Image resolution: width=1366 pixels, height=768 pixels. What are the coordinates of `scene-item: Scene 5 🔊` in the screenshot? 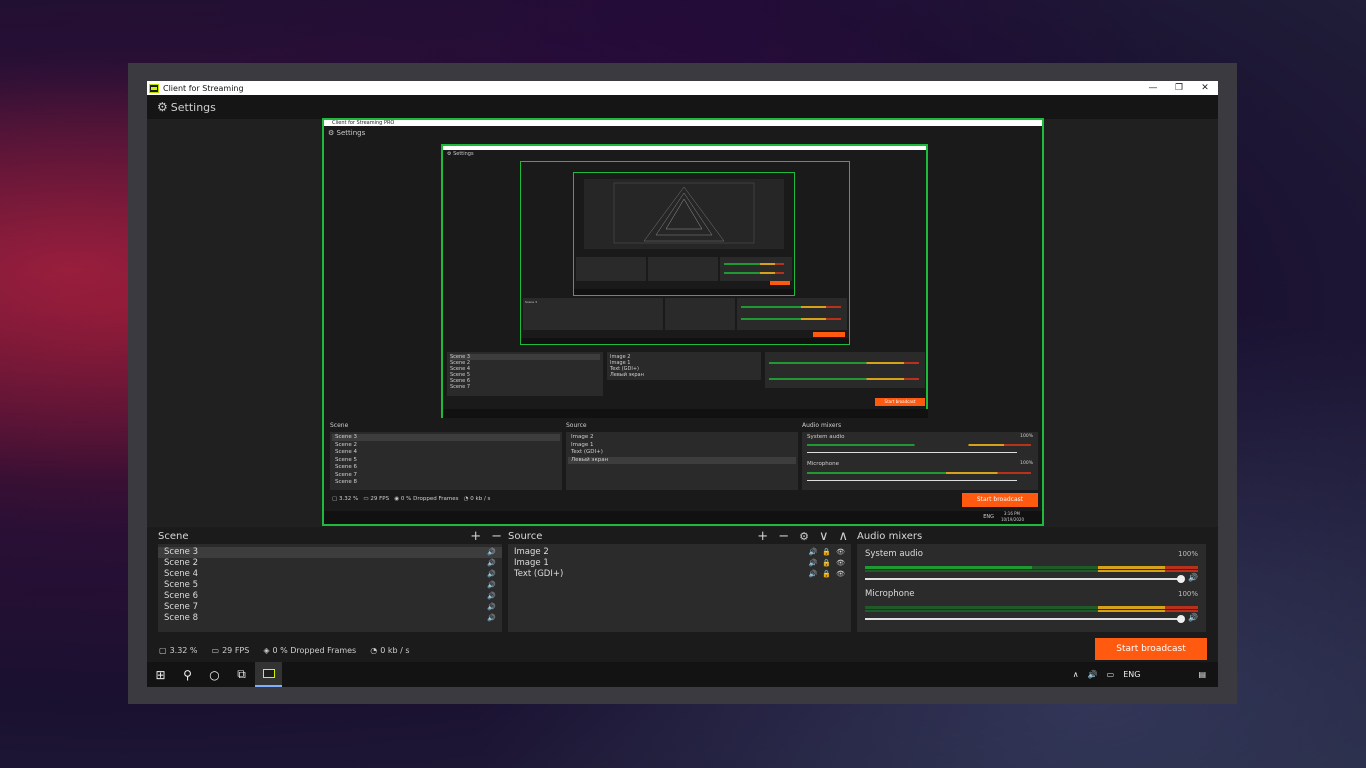 It's located at (330, 585).